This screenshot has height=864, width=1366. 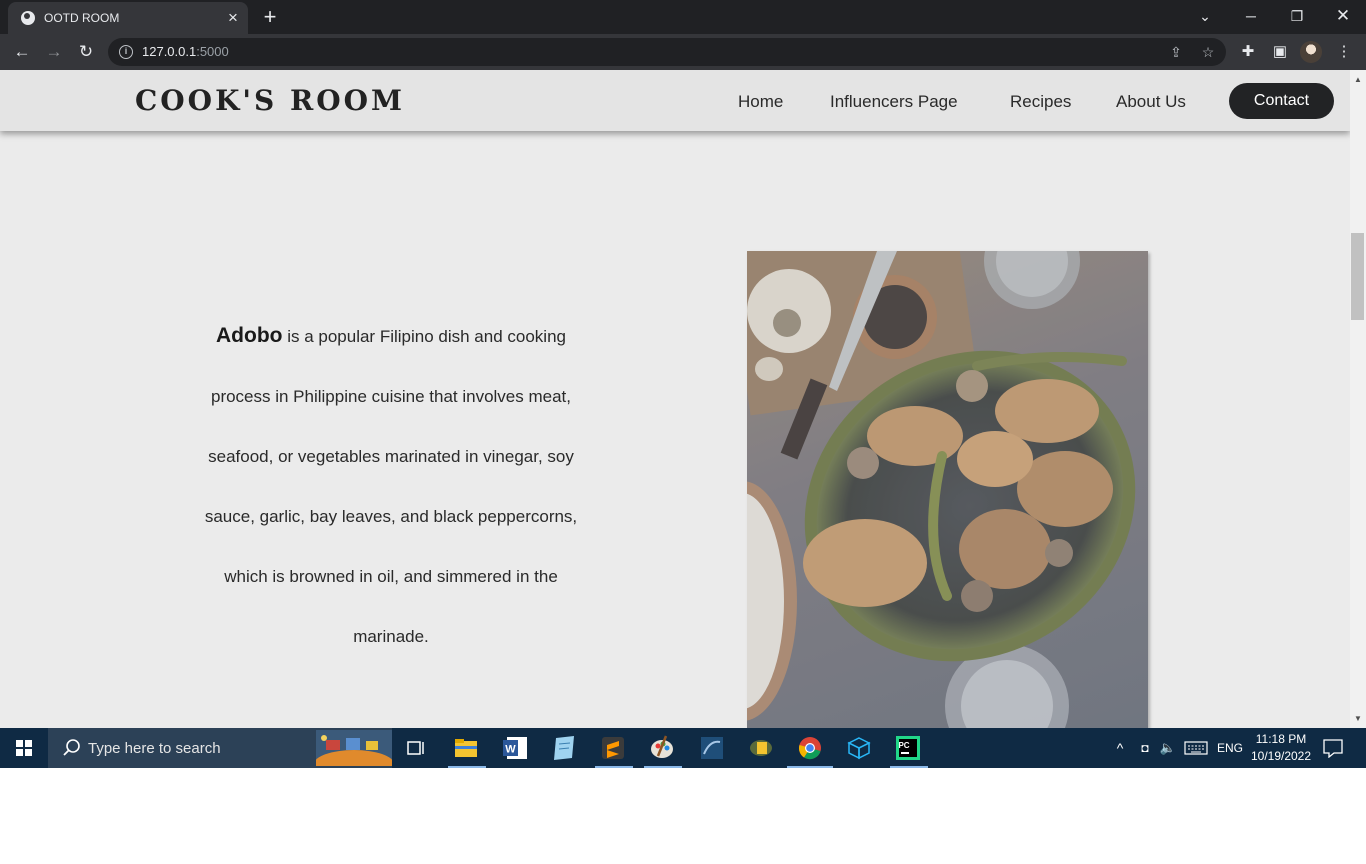 What do you see at coordinates (859, 748) in the screenshot?
I see `3d-viewer-icon` at bounding box center [859, 748].